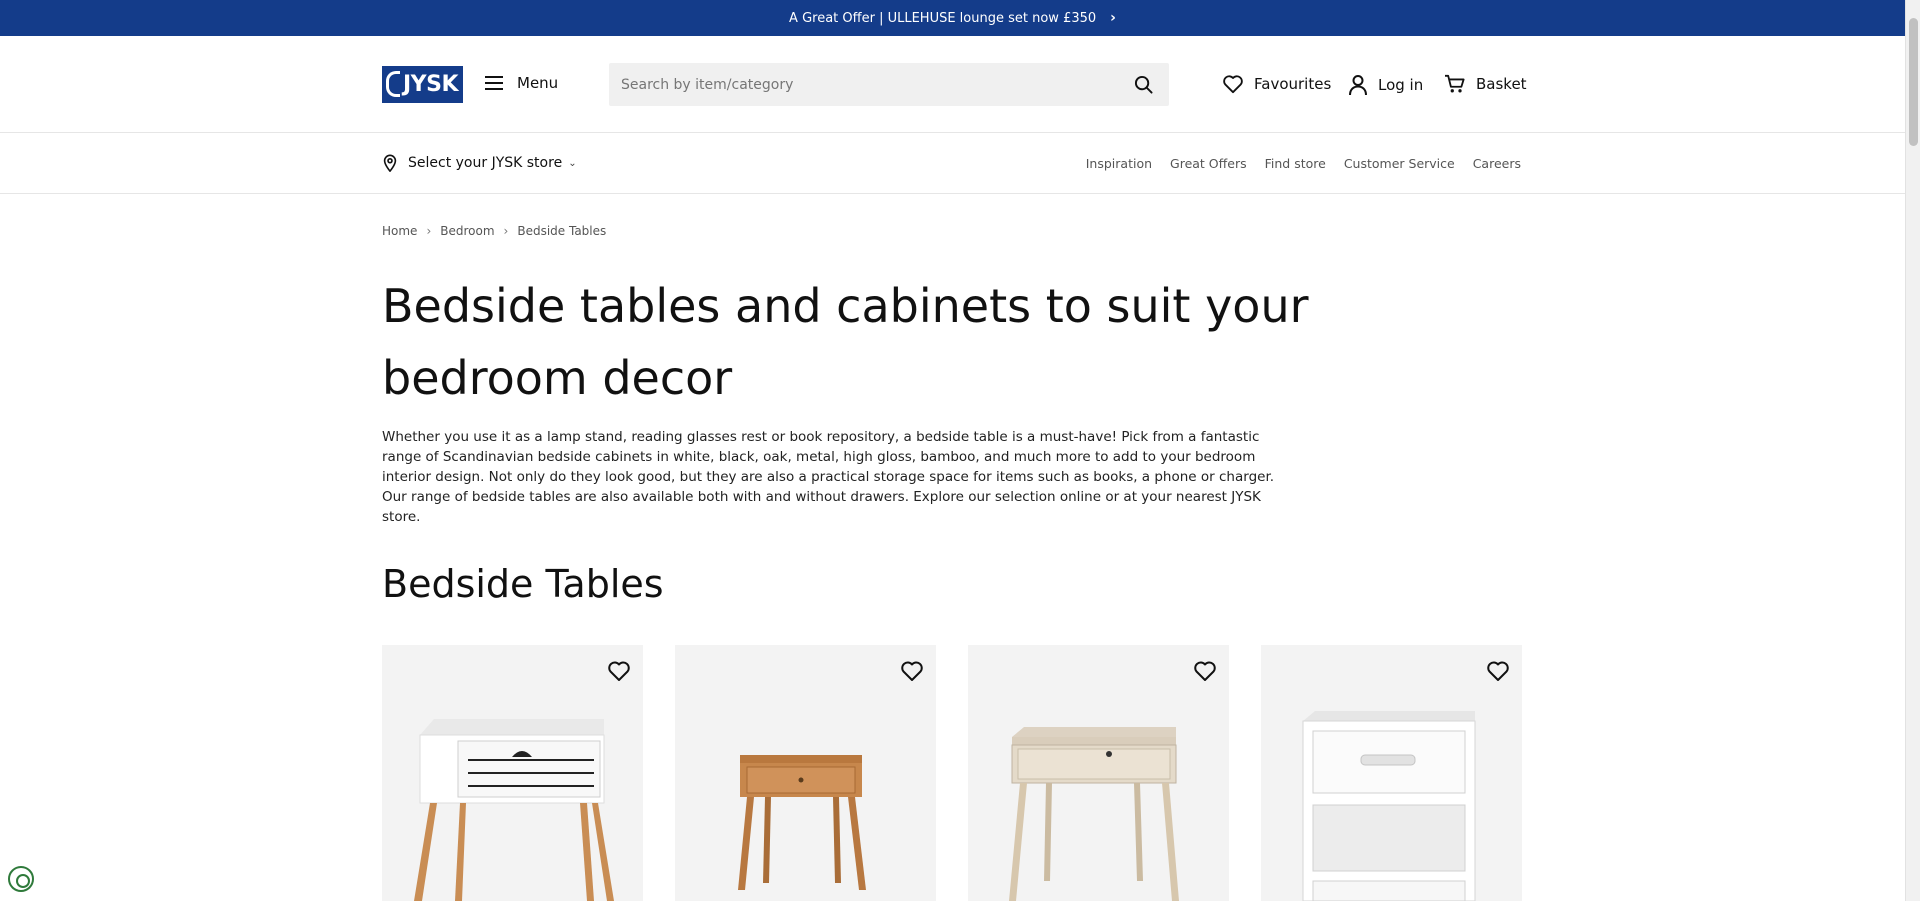 This screenshot has width=1920, height=901. I want to click on nav-customer-service: Customer Service, so click(1399, 163).